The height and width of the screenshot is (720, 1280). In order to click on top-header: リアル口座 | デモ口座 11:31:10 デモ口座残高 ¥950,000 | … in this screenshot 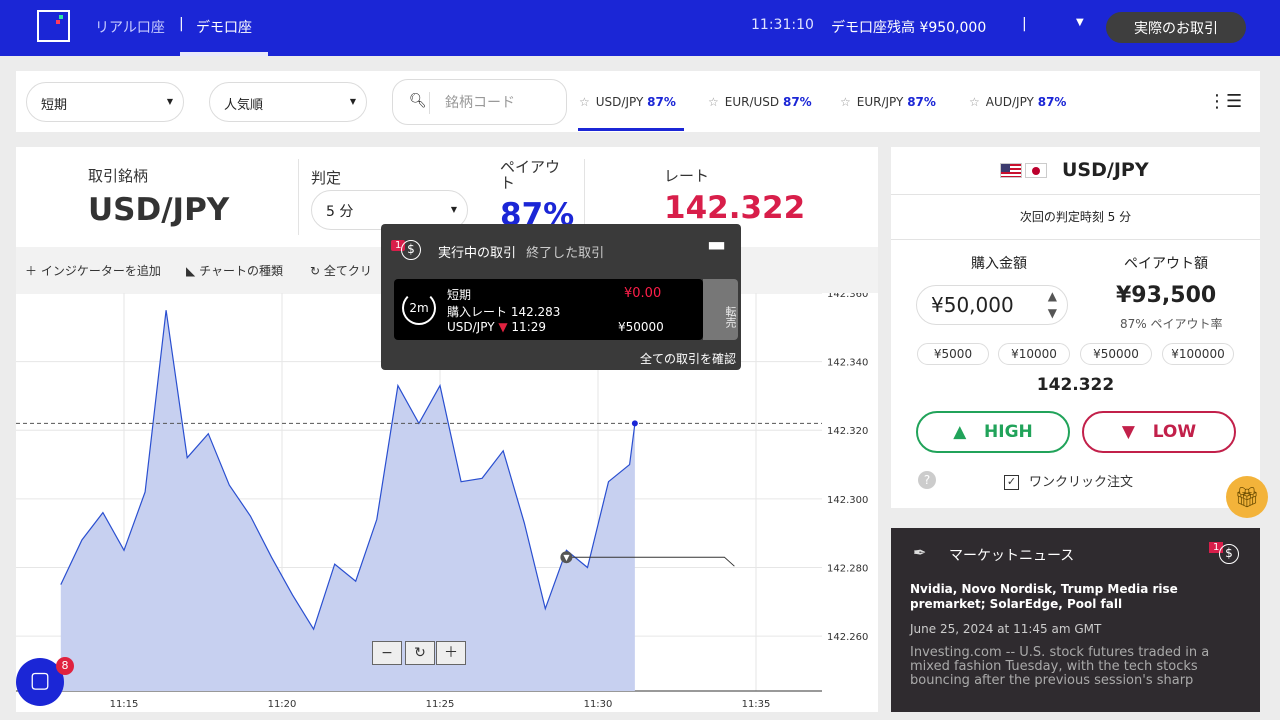, I will do `click(640, 28)`.